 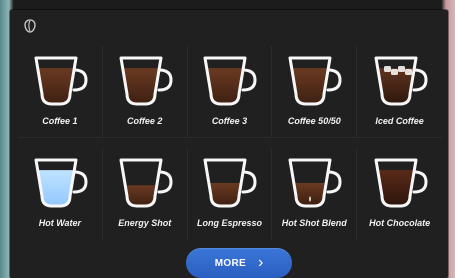 I want to click on drink-tile: Hot Water, so click(x=60, y=194).